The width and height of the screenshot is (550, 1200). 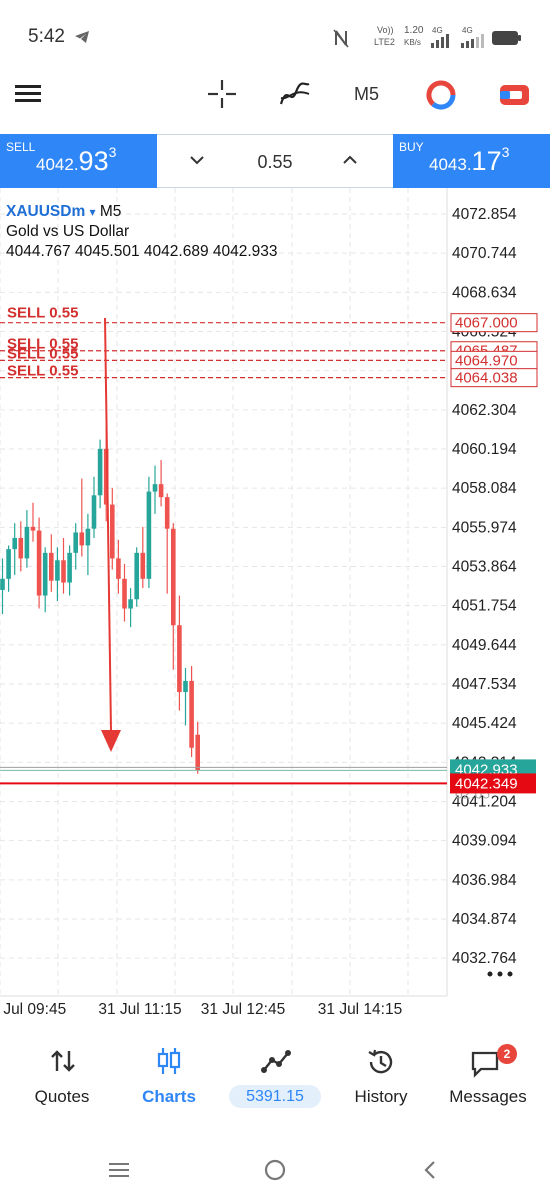 What do you see at coordinates (484, 449) in the screenshot?
I see `price-axis-label: 4060.194` at bounding box center [484, 449].